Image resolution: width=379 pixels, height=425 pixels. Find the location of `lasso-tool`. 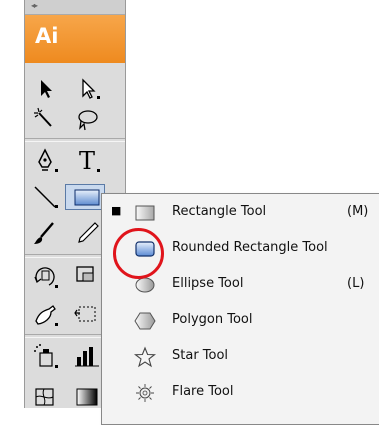

lasso-tool is located at coordinates (87, 119).